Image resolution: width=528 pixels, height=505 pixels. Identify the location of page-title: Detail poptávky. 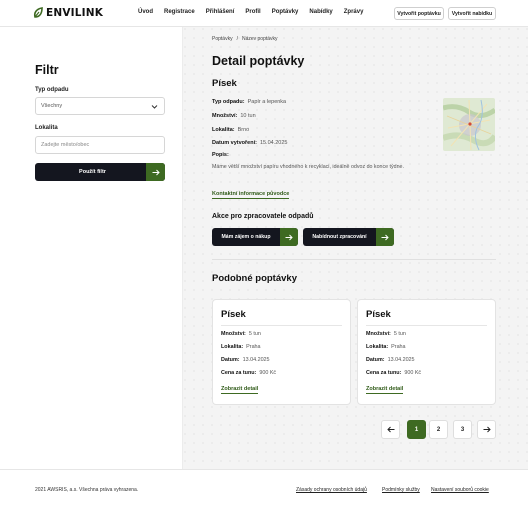
(258, 61).